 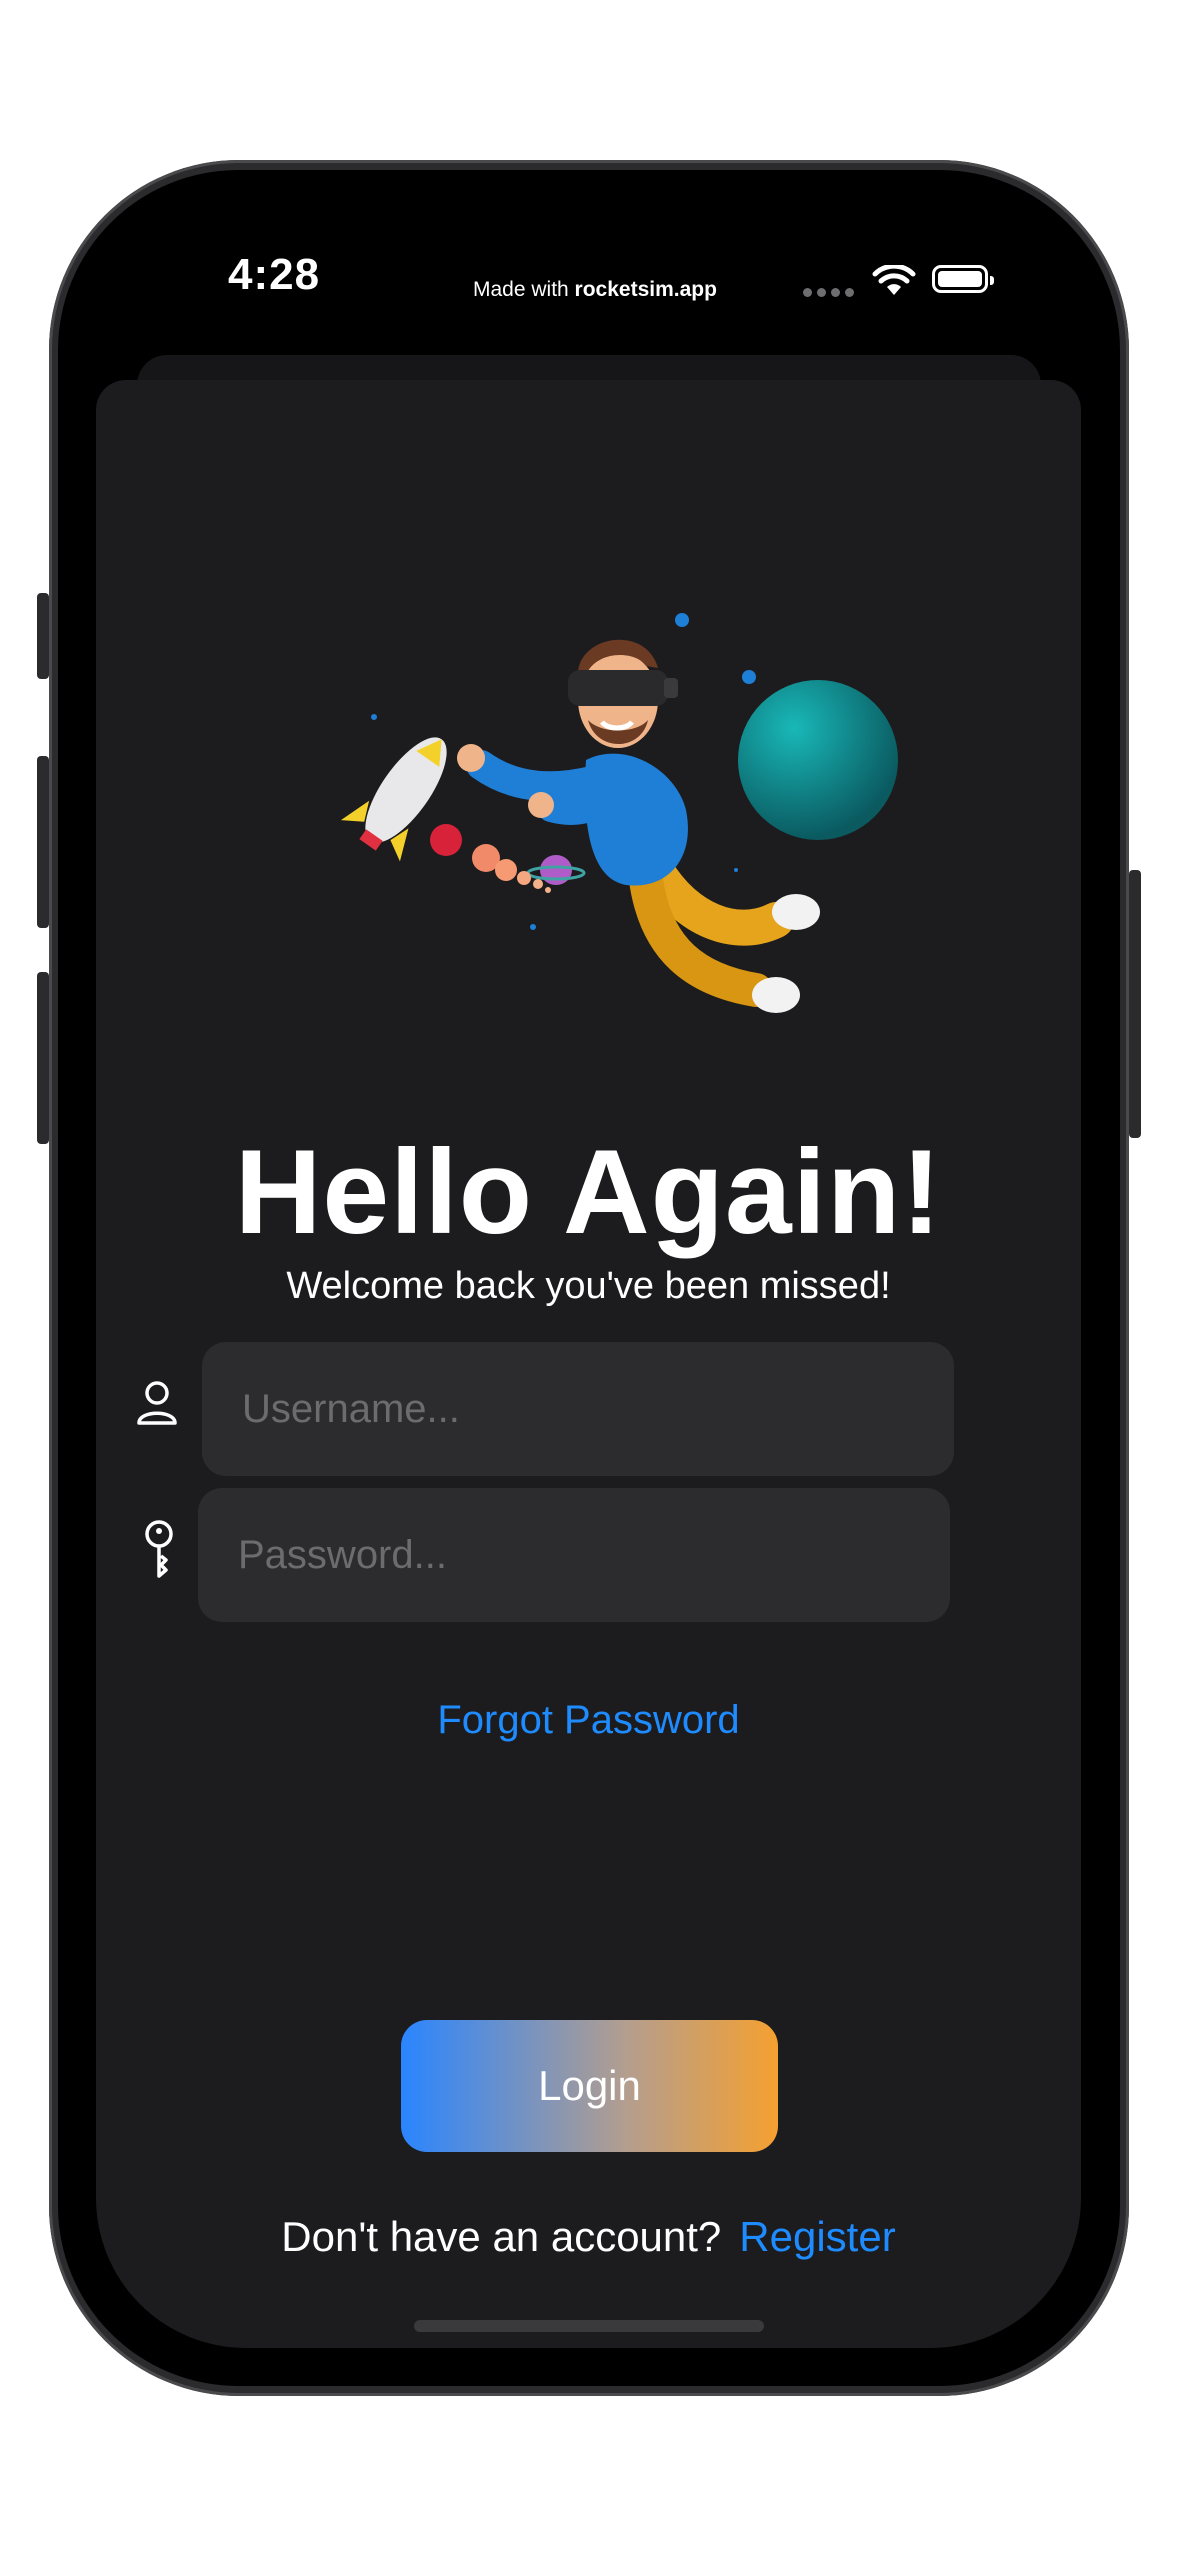 I want to click on volume-up-button, so click(x=43, y=842).